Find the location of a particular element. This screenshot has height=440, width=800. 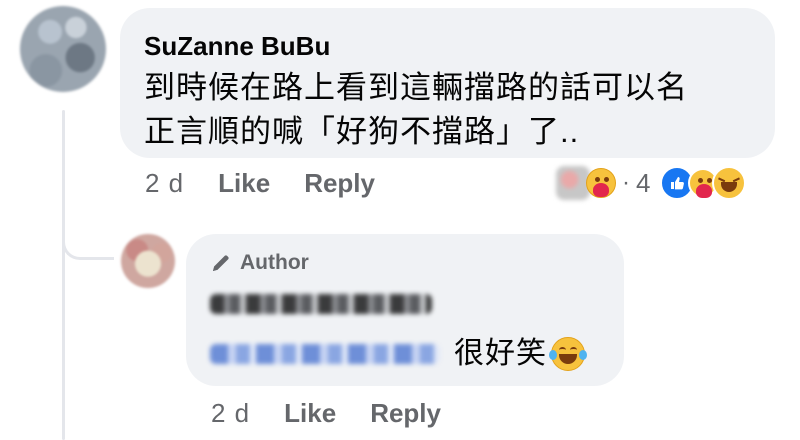

comment-text-line: 到時候在路上看到這輛擋路的話可以名 is located at coordinates (416, 87).